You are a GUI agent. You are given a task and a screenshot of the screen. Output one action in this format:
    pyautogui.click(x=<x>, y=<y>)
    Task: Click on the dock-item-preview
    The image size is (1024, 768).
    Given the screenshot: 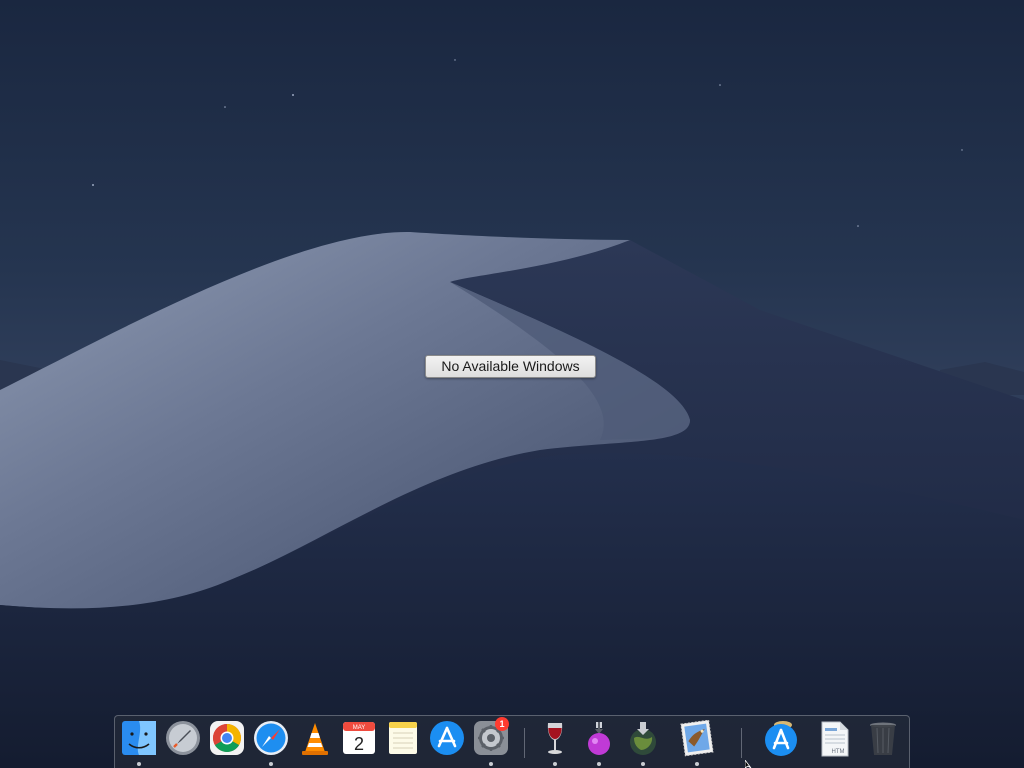 What is the action you would take?
    pyautogui.click(x=697, y=743)
    